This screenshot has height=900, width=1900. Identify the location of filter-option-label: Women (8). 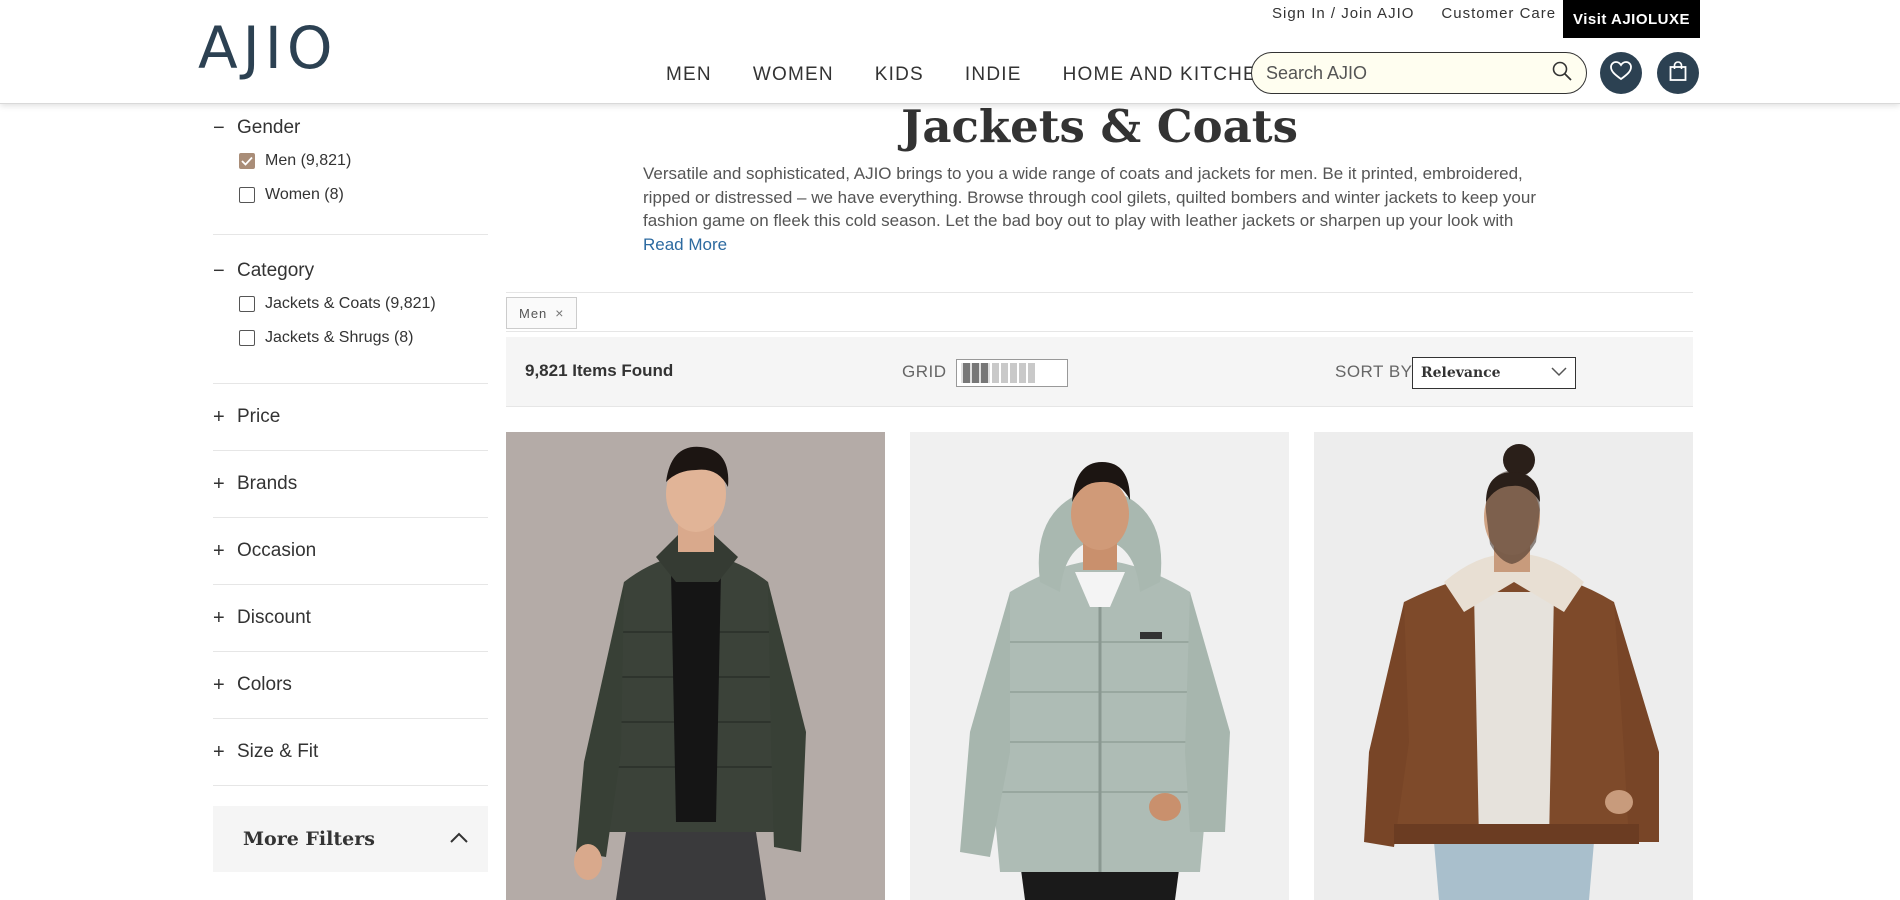
(304, 194).